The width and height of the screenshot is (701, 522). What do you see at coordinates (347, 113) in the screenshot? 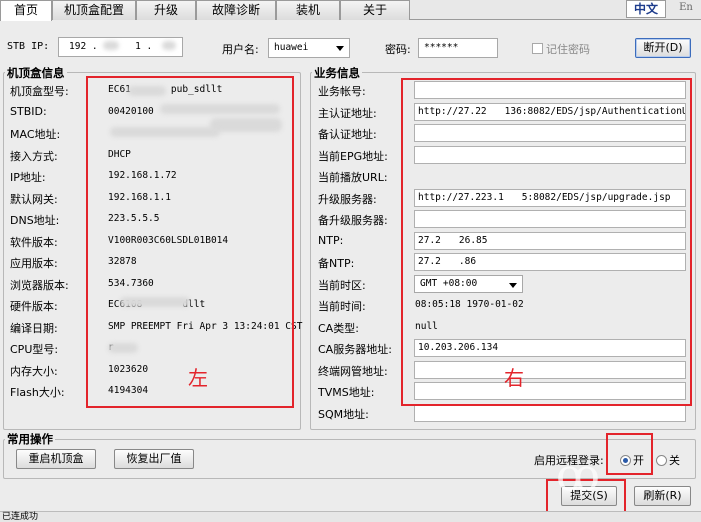
I see `service-info-label: 主认证地址:` at bounding box center [347, 113].